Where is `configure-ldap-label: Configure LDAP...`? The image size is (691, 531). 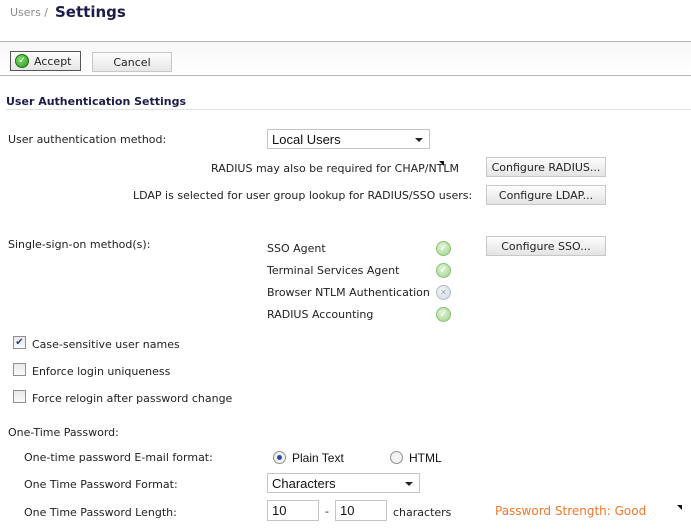 configure-ldap-label: Configure LDAP... is located at coordinates (546, 195).